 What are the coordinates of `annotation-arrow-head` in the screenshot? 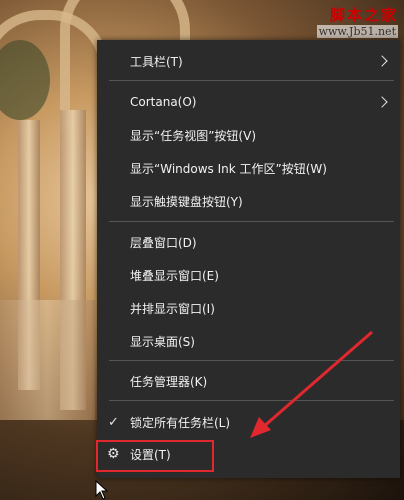 It's located at (260, 427).